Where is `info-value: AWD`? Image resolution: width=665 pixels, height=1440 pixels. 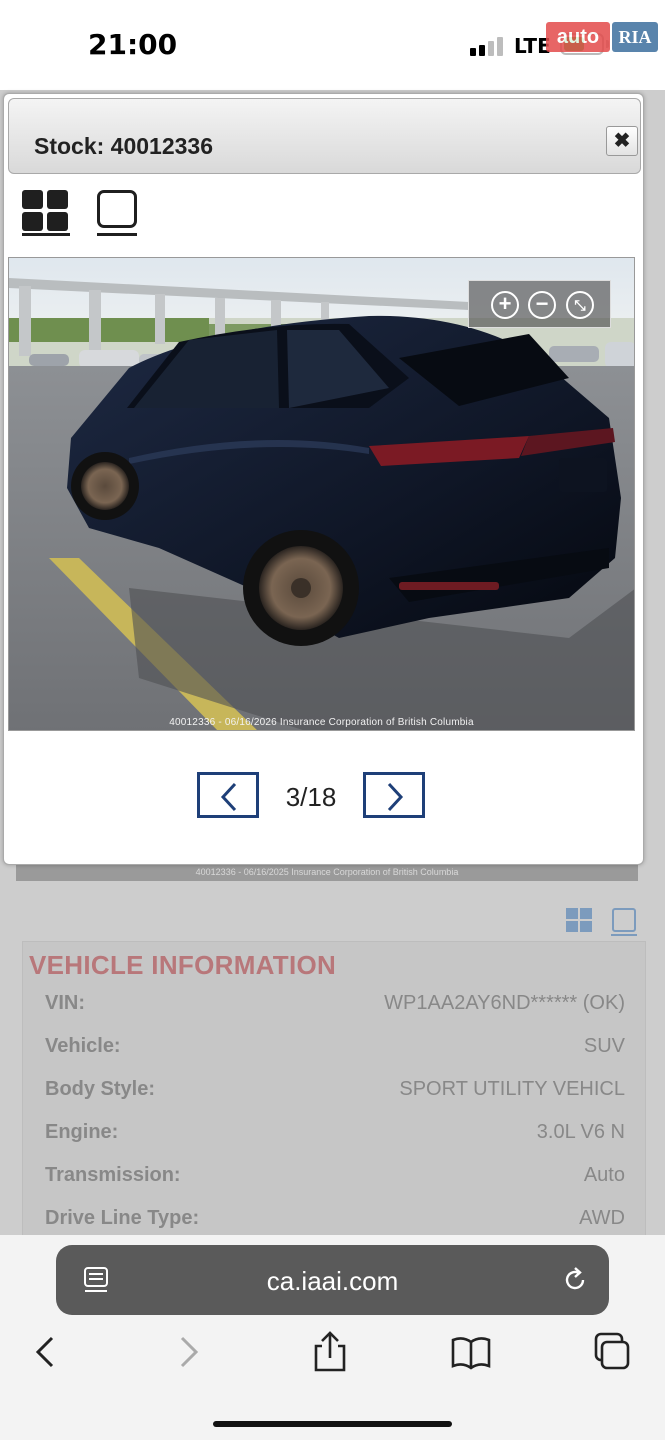 info-value: AWD is located at coordinates (602, 1218).